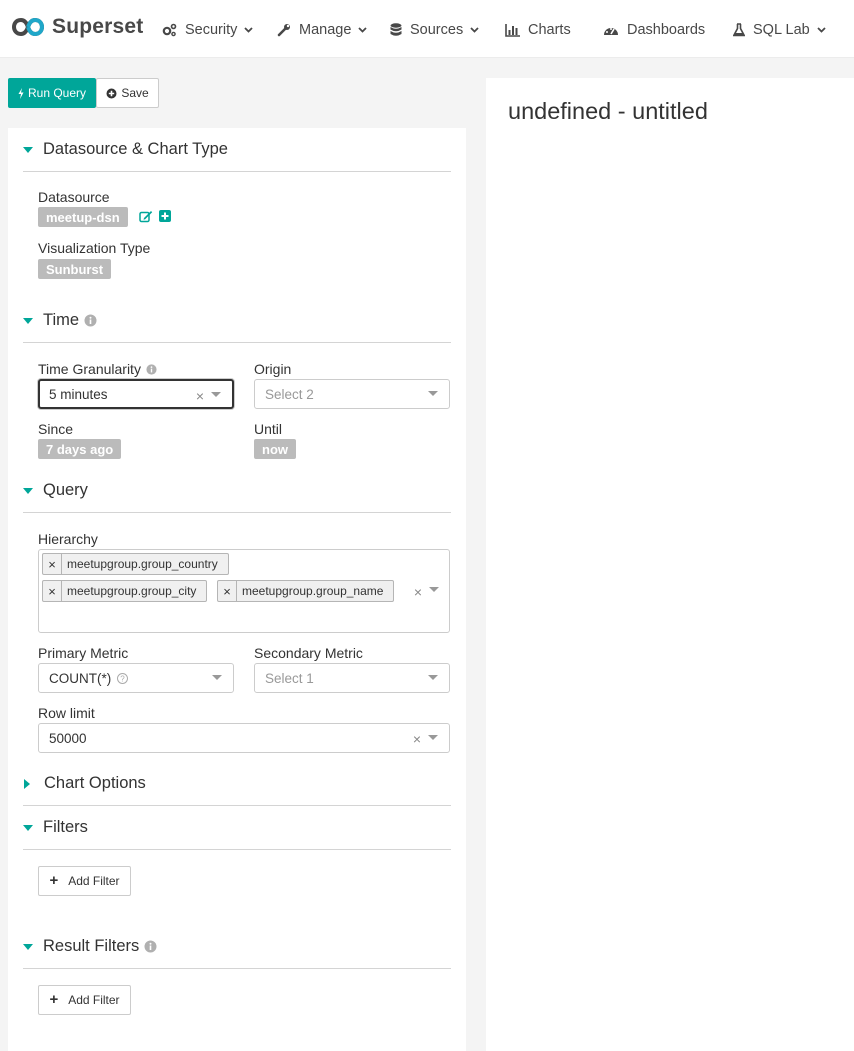  Describe the element at coordinates (136, 678) in the screenshot. I see `primary-metric-select: COUNT(*) ?` at that location.